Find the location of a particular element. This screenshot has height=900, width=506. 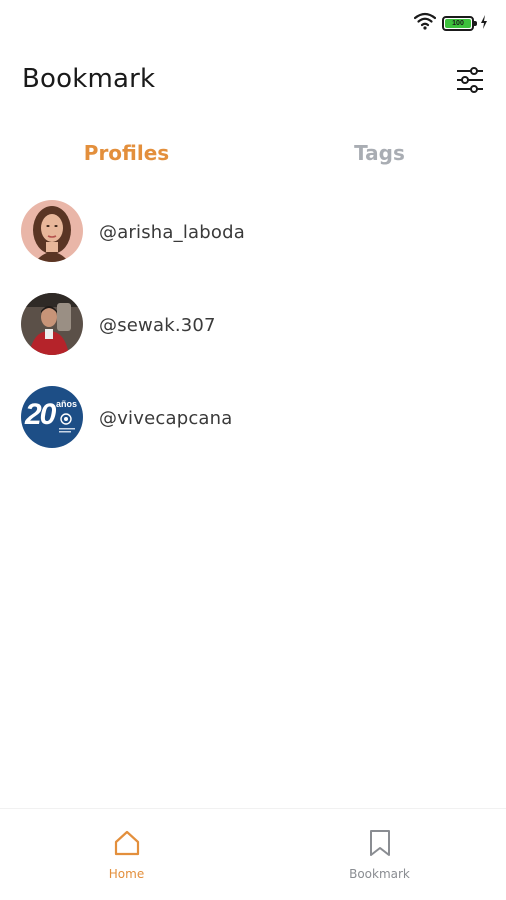

page-title: Bookmark is located at coordinates (89, 79).